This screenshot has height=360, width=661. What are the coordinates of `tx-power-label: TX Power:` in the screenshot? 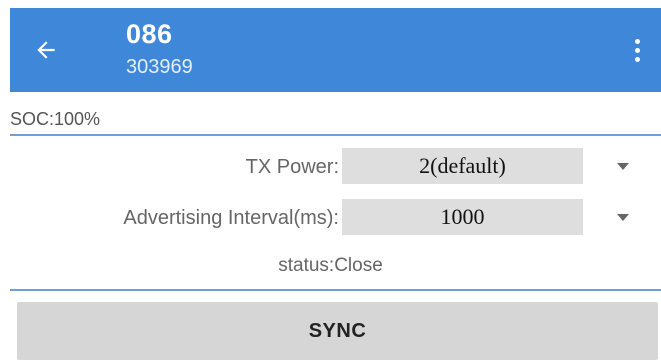 It's located at (292, 167).